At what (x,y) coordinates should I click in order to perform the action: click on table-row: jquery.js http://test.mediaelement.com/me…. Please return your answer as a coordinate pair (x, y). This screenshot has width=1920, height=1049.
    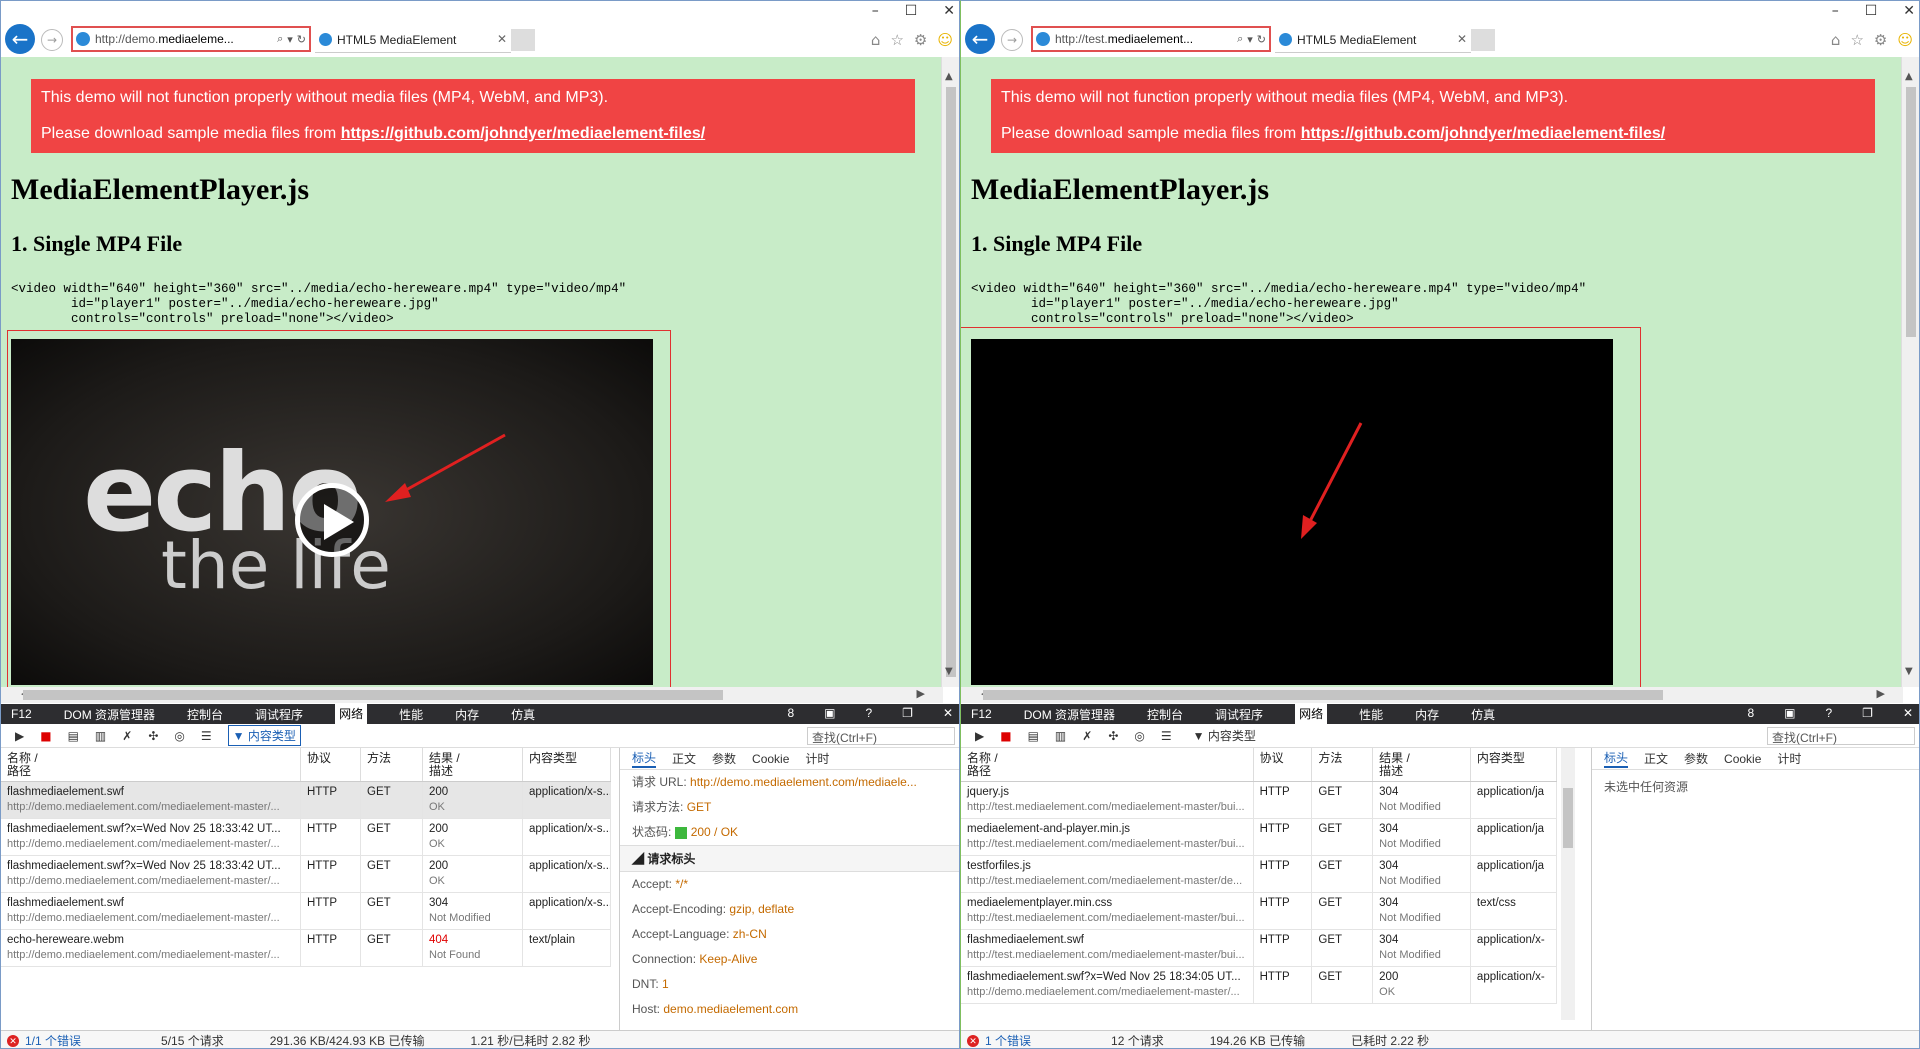
    Looking at the image, I should click on (1259, 800).